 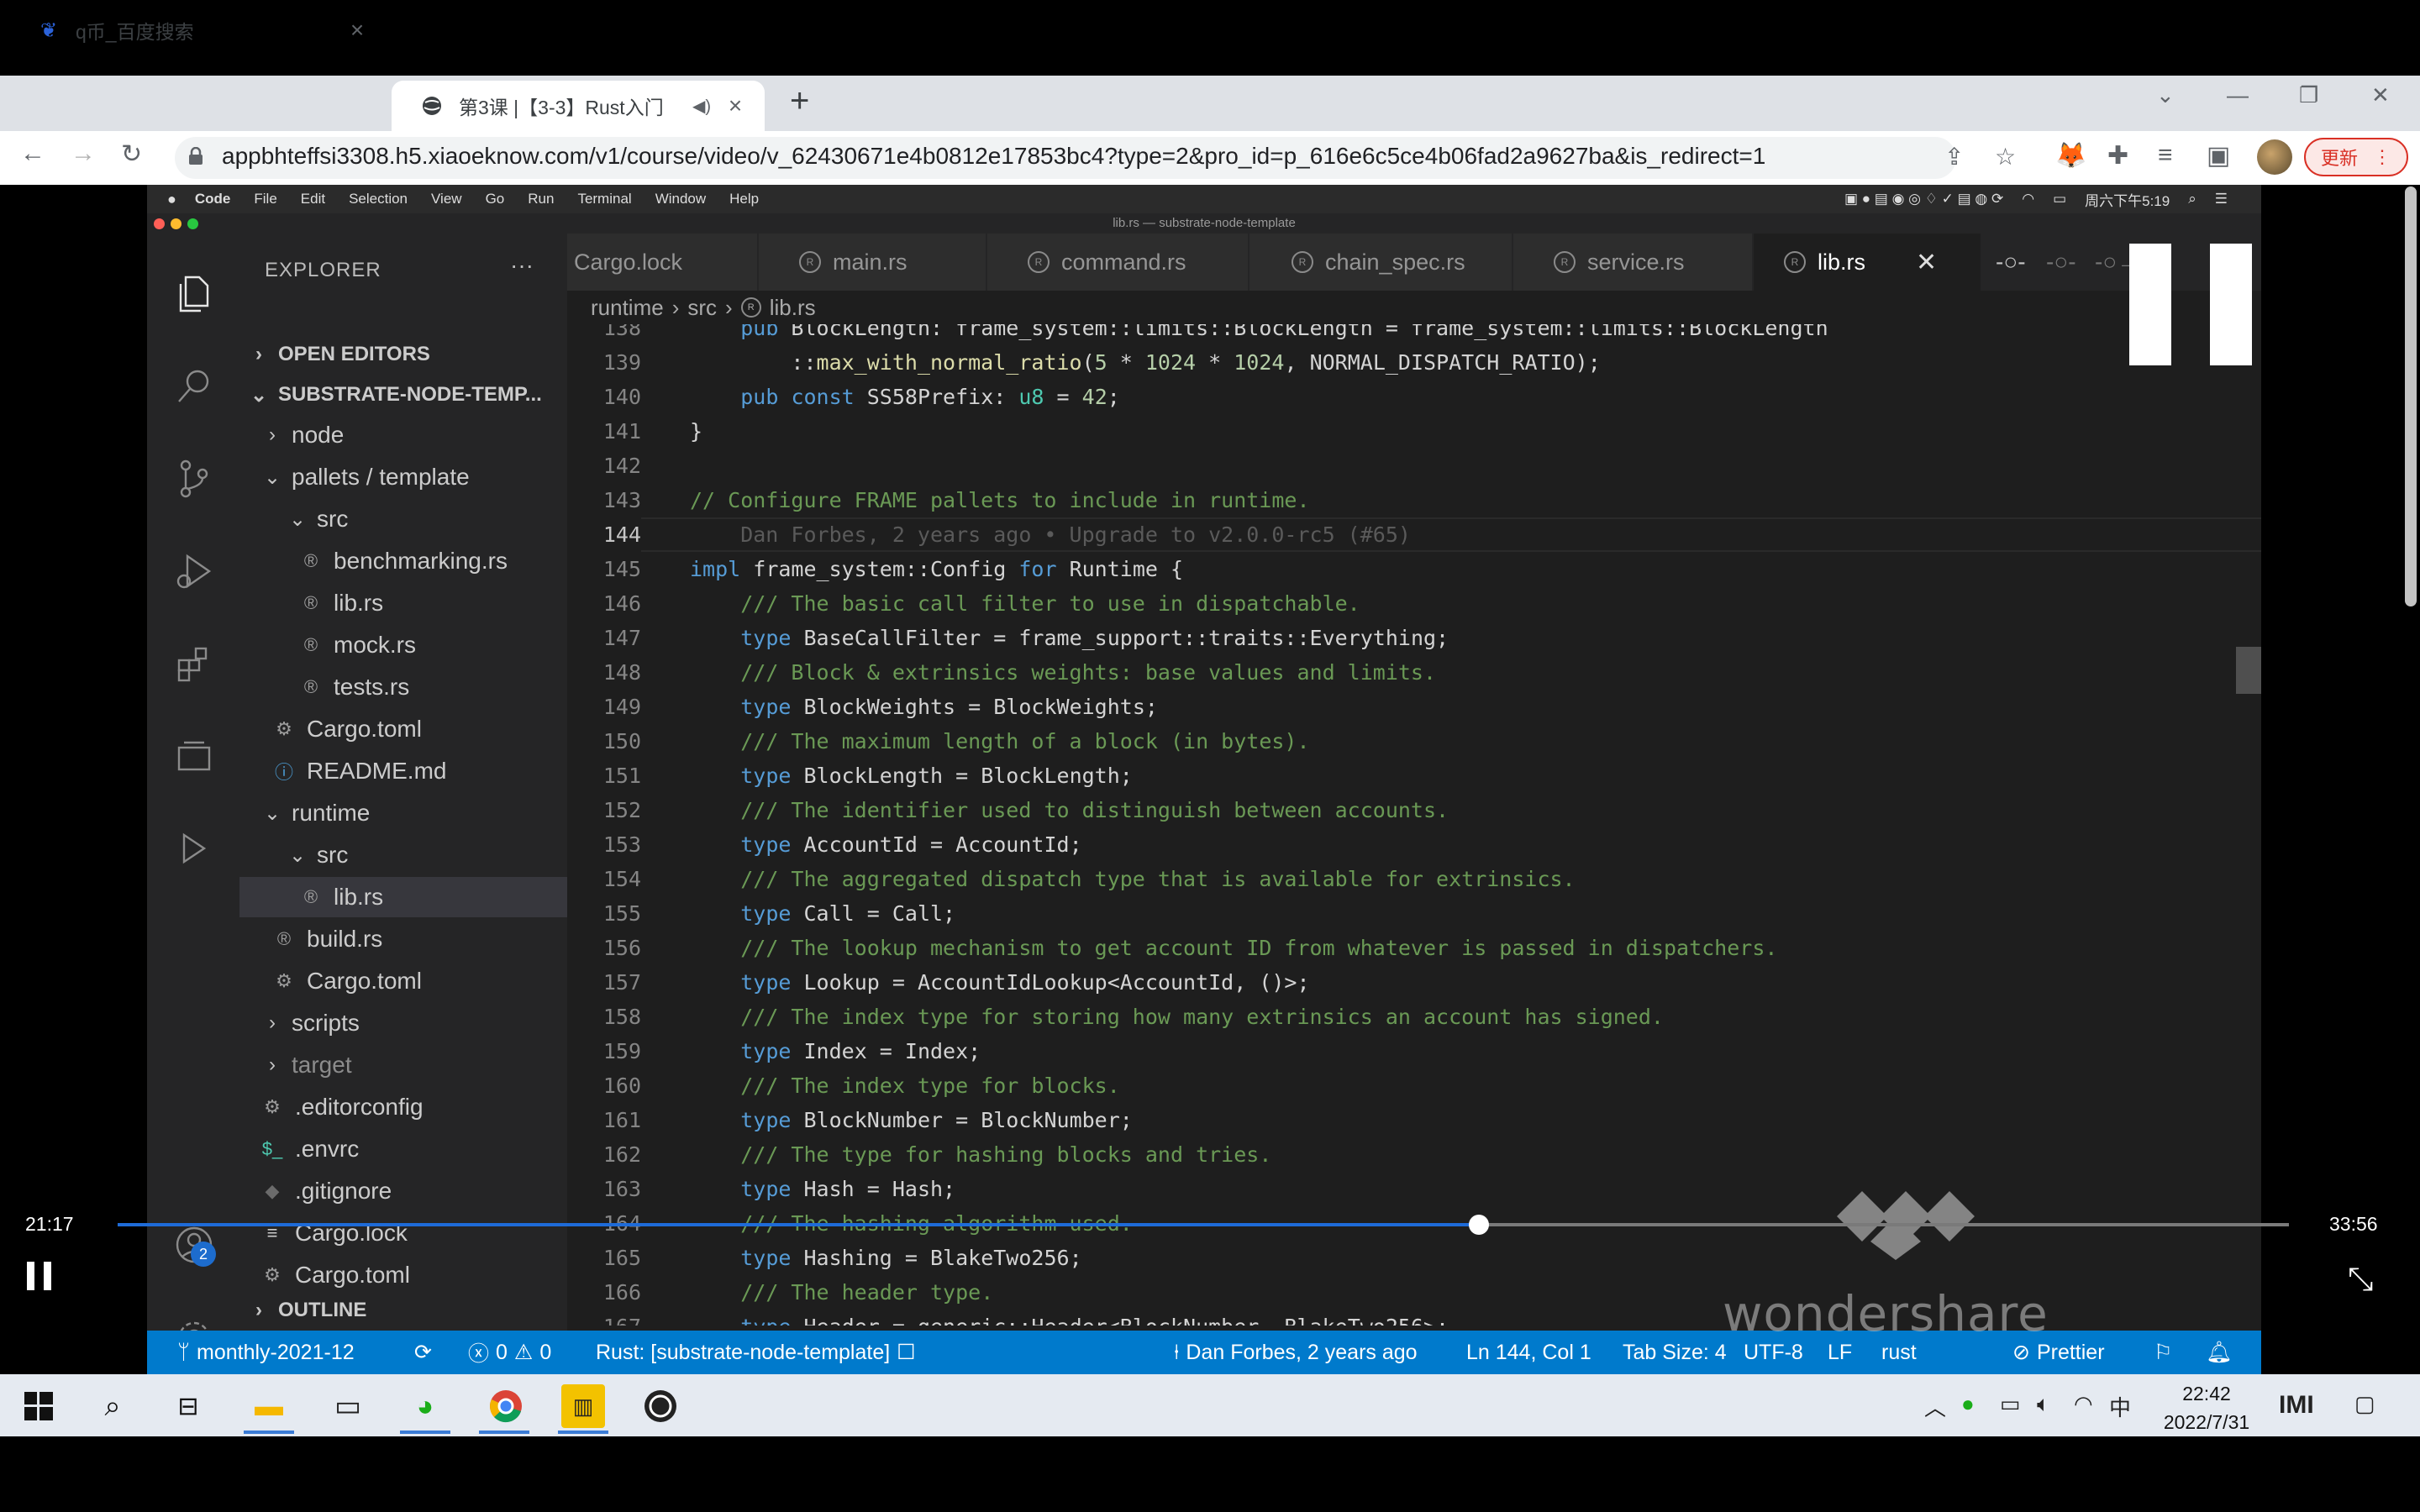 What do you see at coordinates (2339, 158) in the screenshot?
I see `update-label: 更新` at bounding box center [2339, 158].